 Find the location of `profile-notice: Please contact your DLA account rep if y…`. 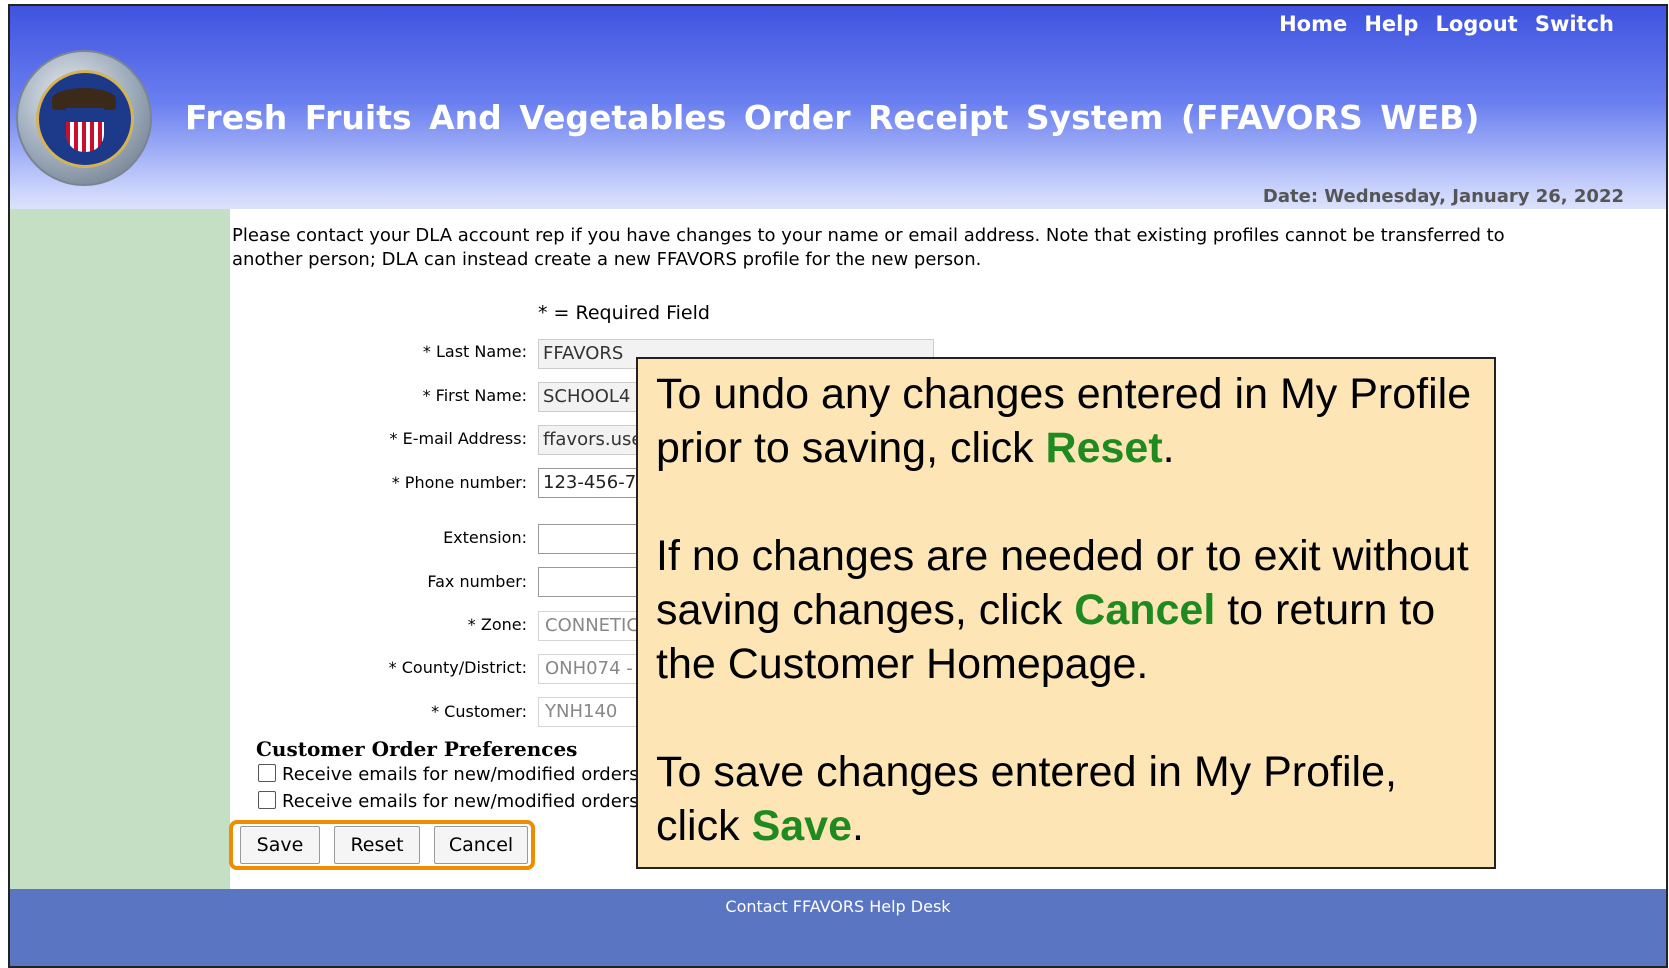

profile-notice: Please contact your DLA account rep if y… is located at coordinates (868, 247).